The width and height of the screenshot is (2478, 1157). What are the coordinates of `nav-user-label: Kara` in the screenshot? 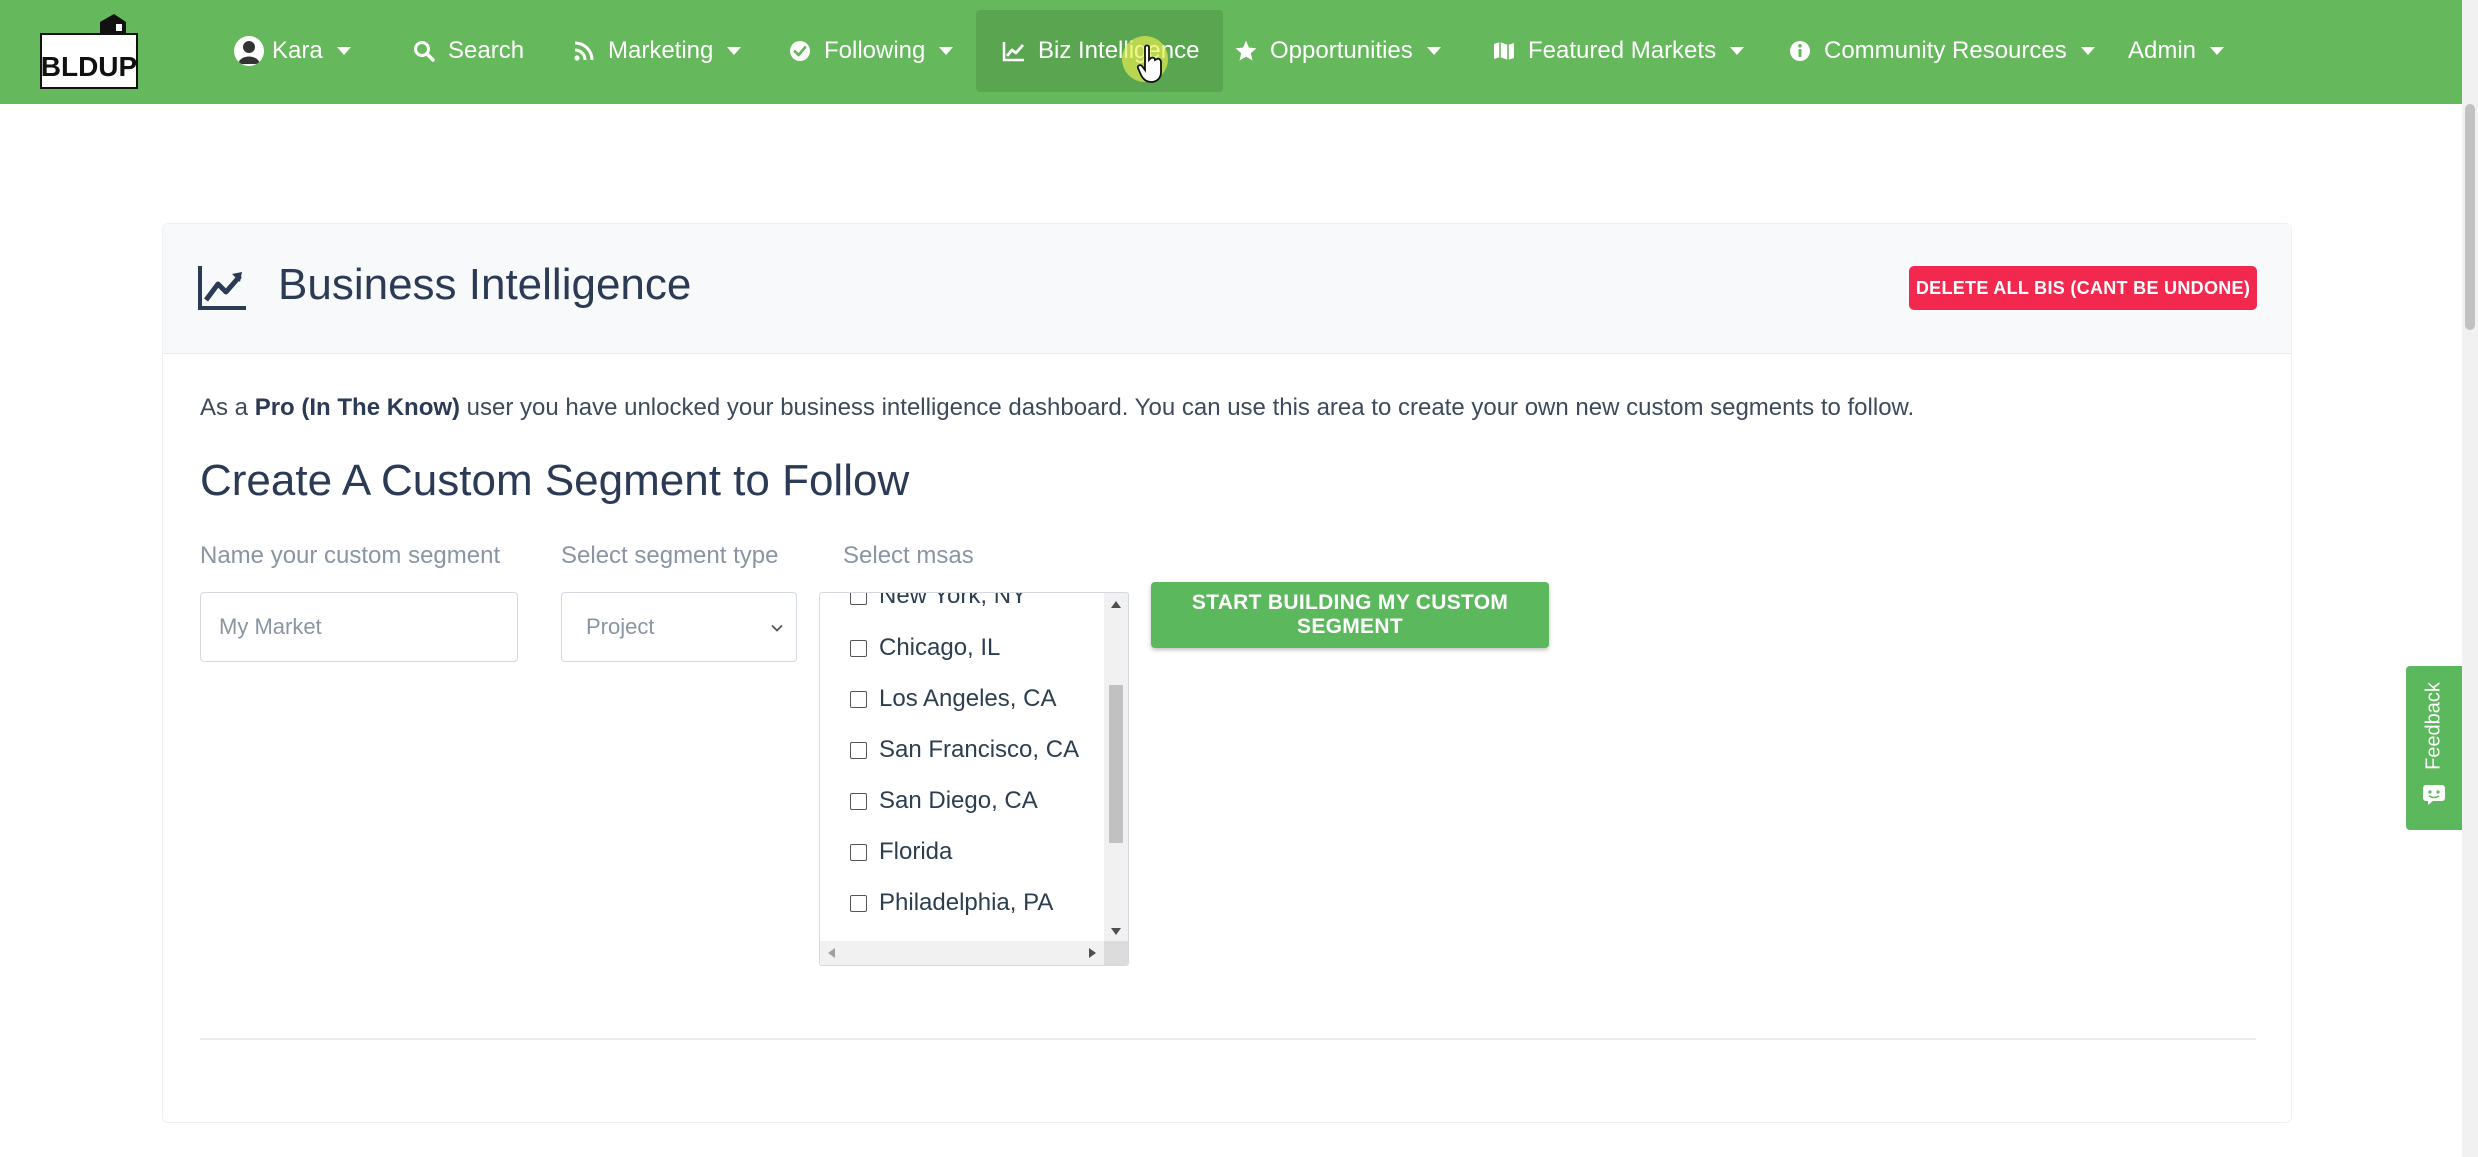 It's located at (297, 50).